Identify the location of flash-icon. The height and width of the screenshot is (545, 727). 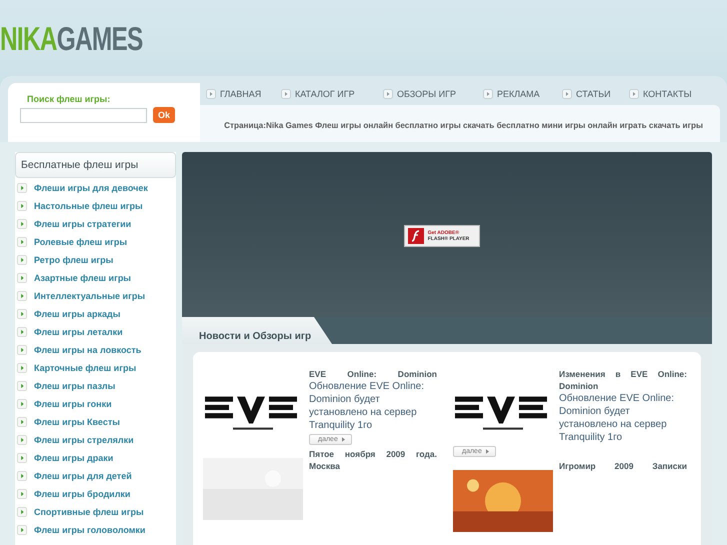
(416, 236).